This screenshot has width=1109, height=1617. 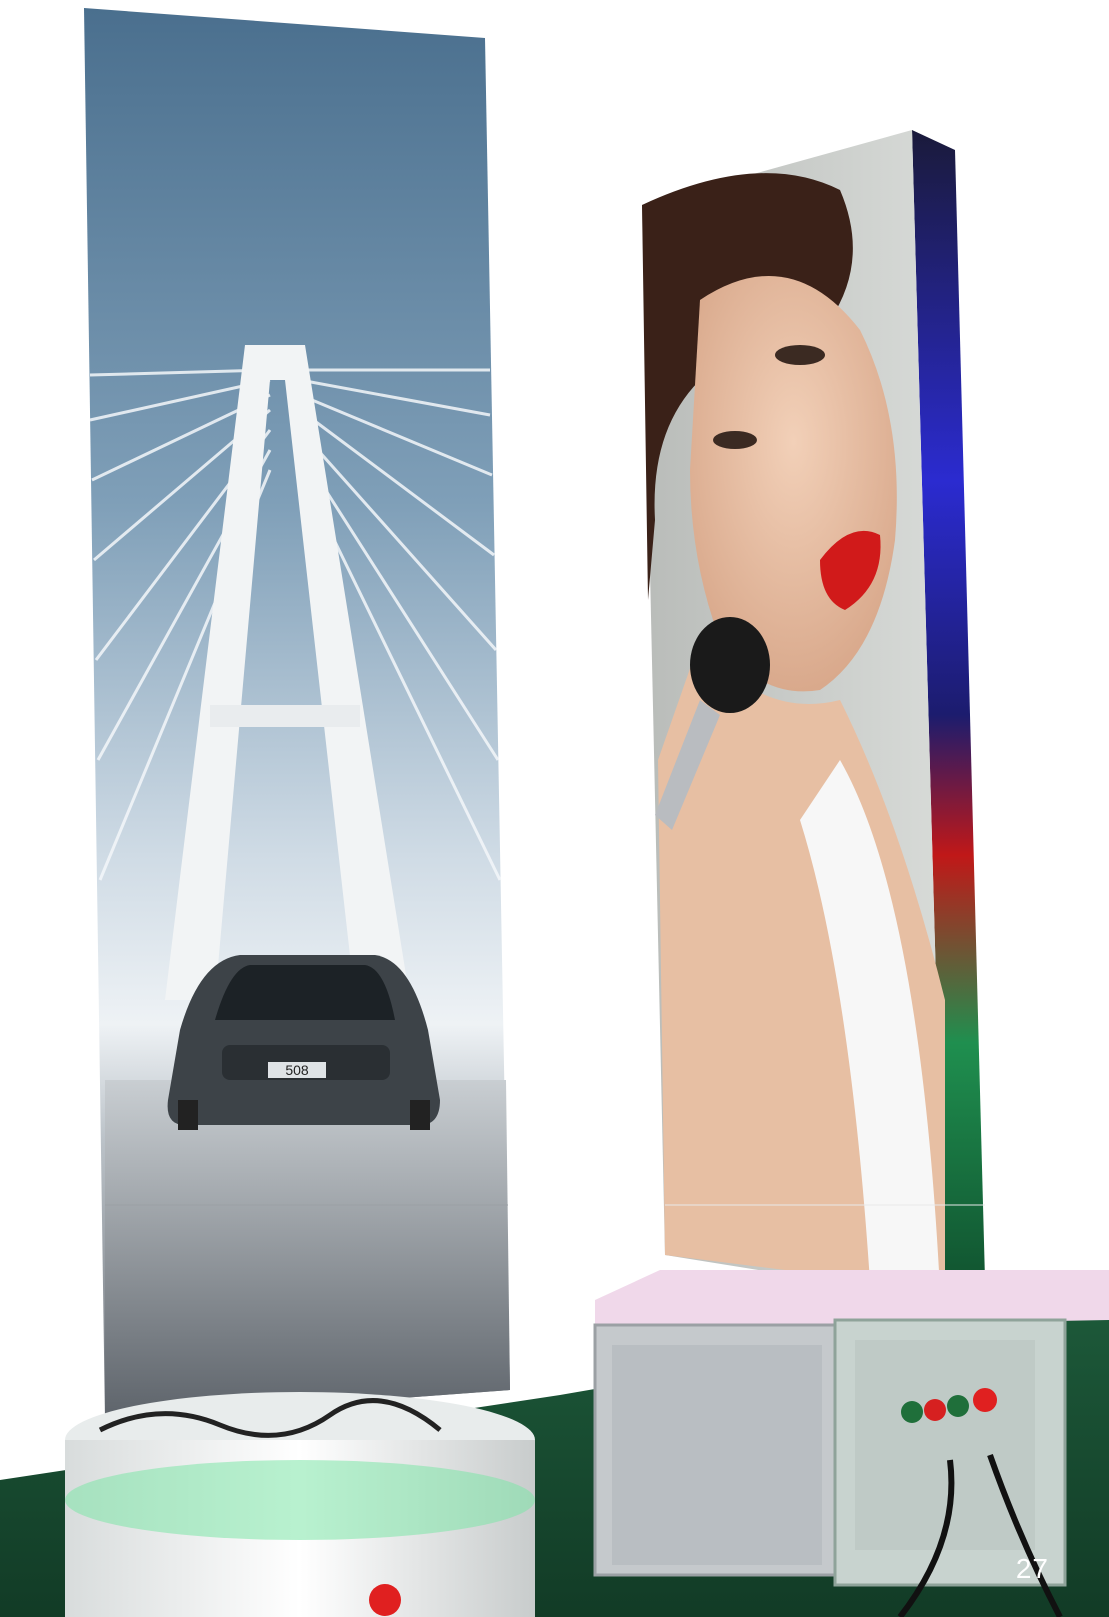 What do you see at coordinates (385, 1600) in the screenshot?
I see `emergency-button-left` at bounding box center [385, 1600].